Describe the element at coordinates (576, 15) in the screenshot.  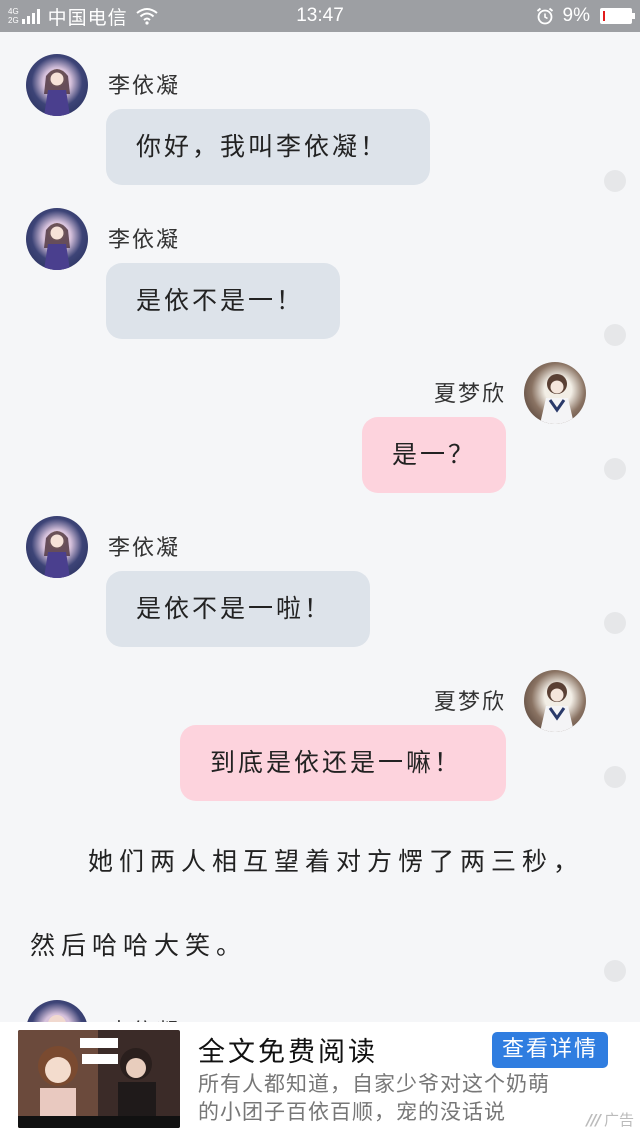
I see `battery-percent: 9%` at that location.